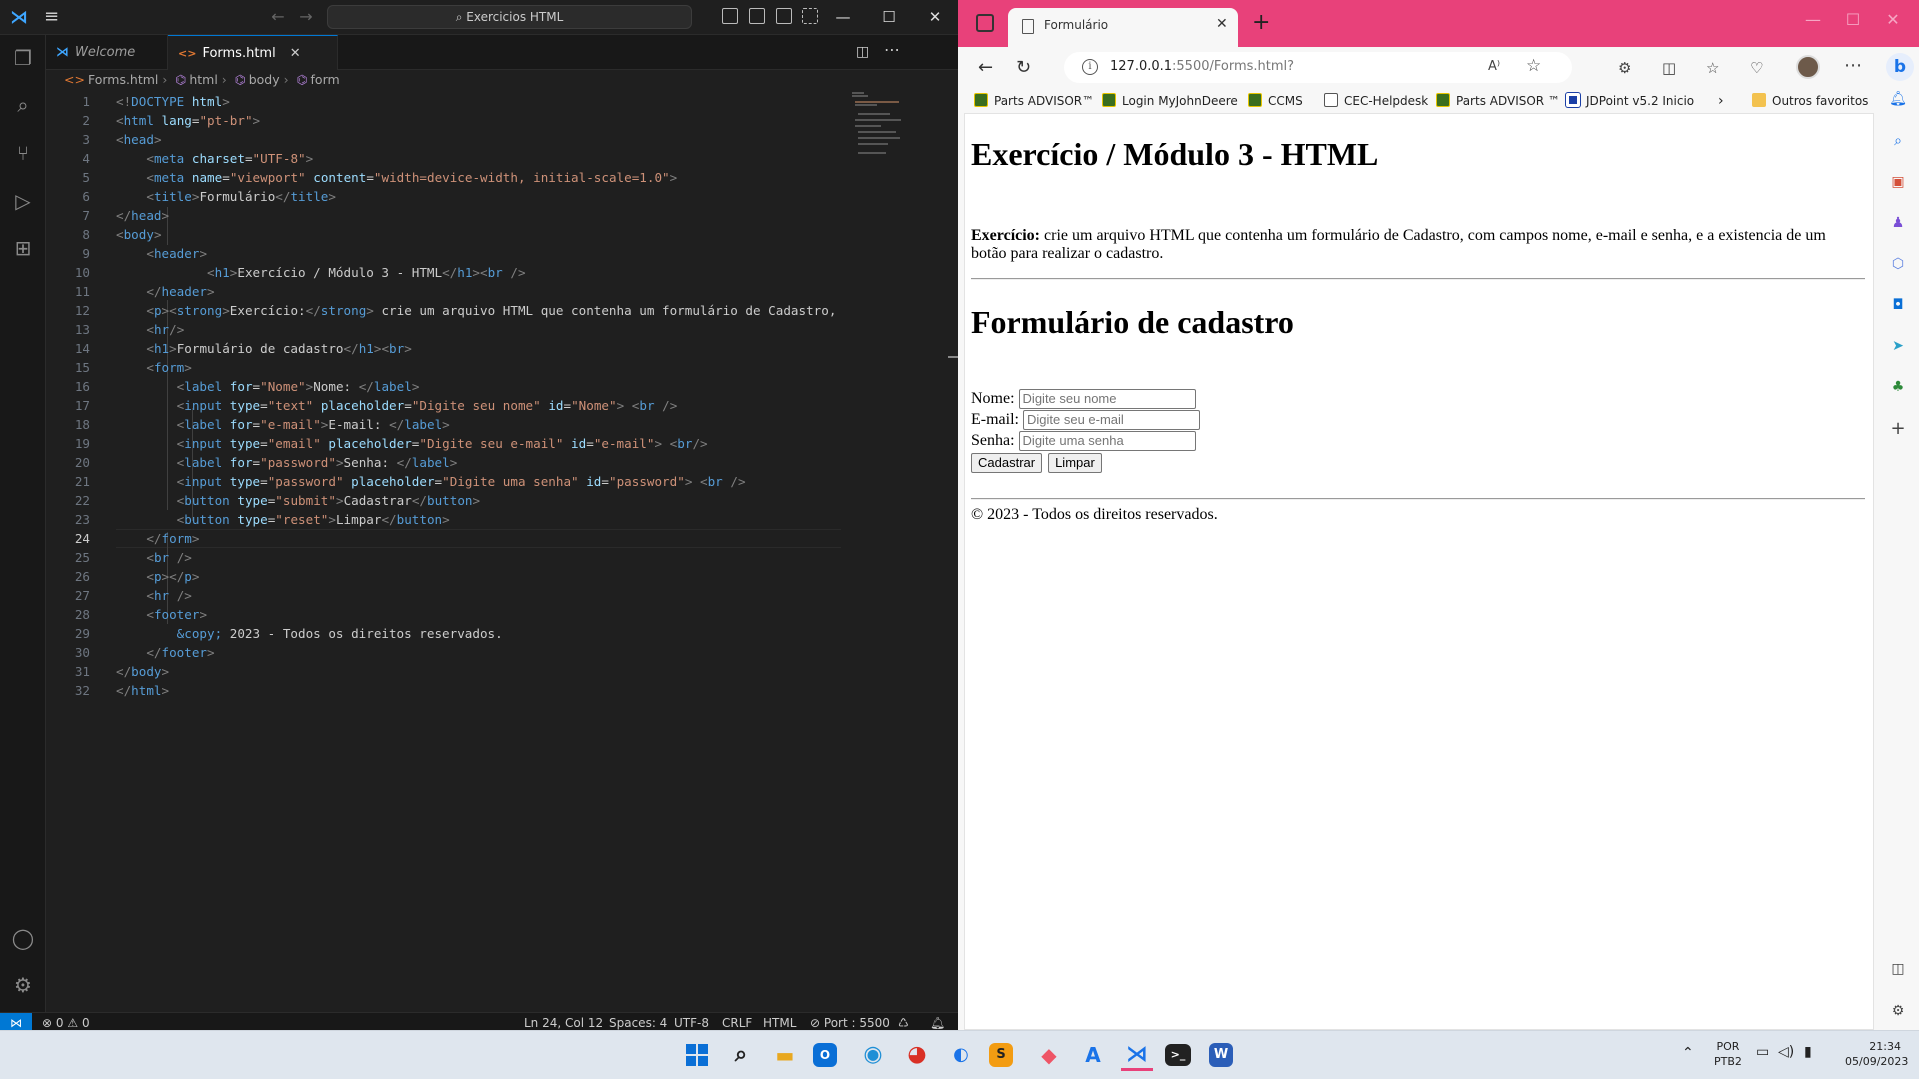  I want to click on favorites-icon: ☆, so click(1712, 68).